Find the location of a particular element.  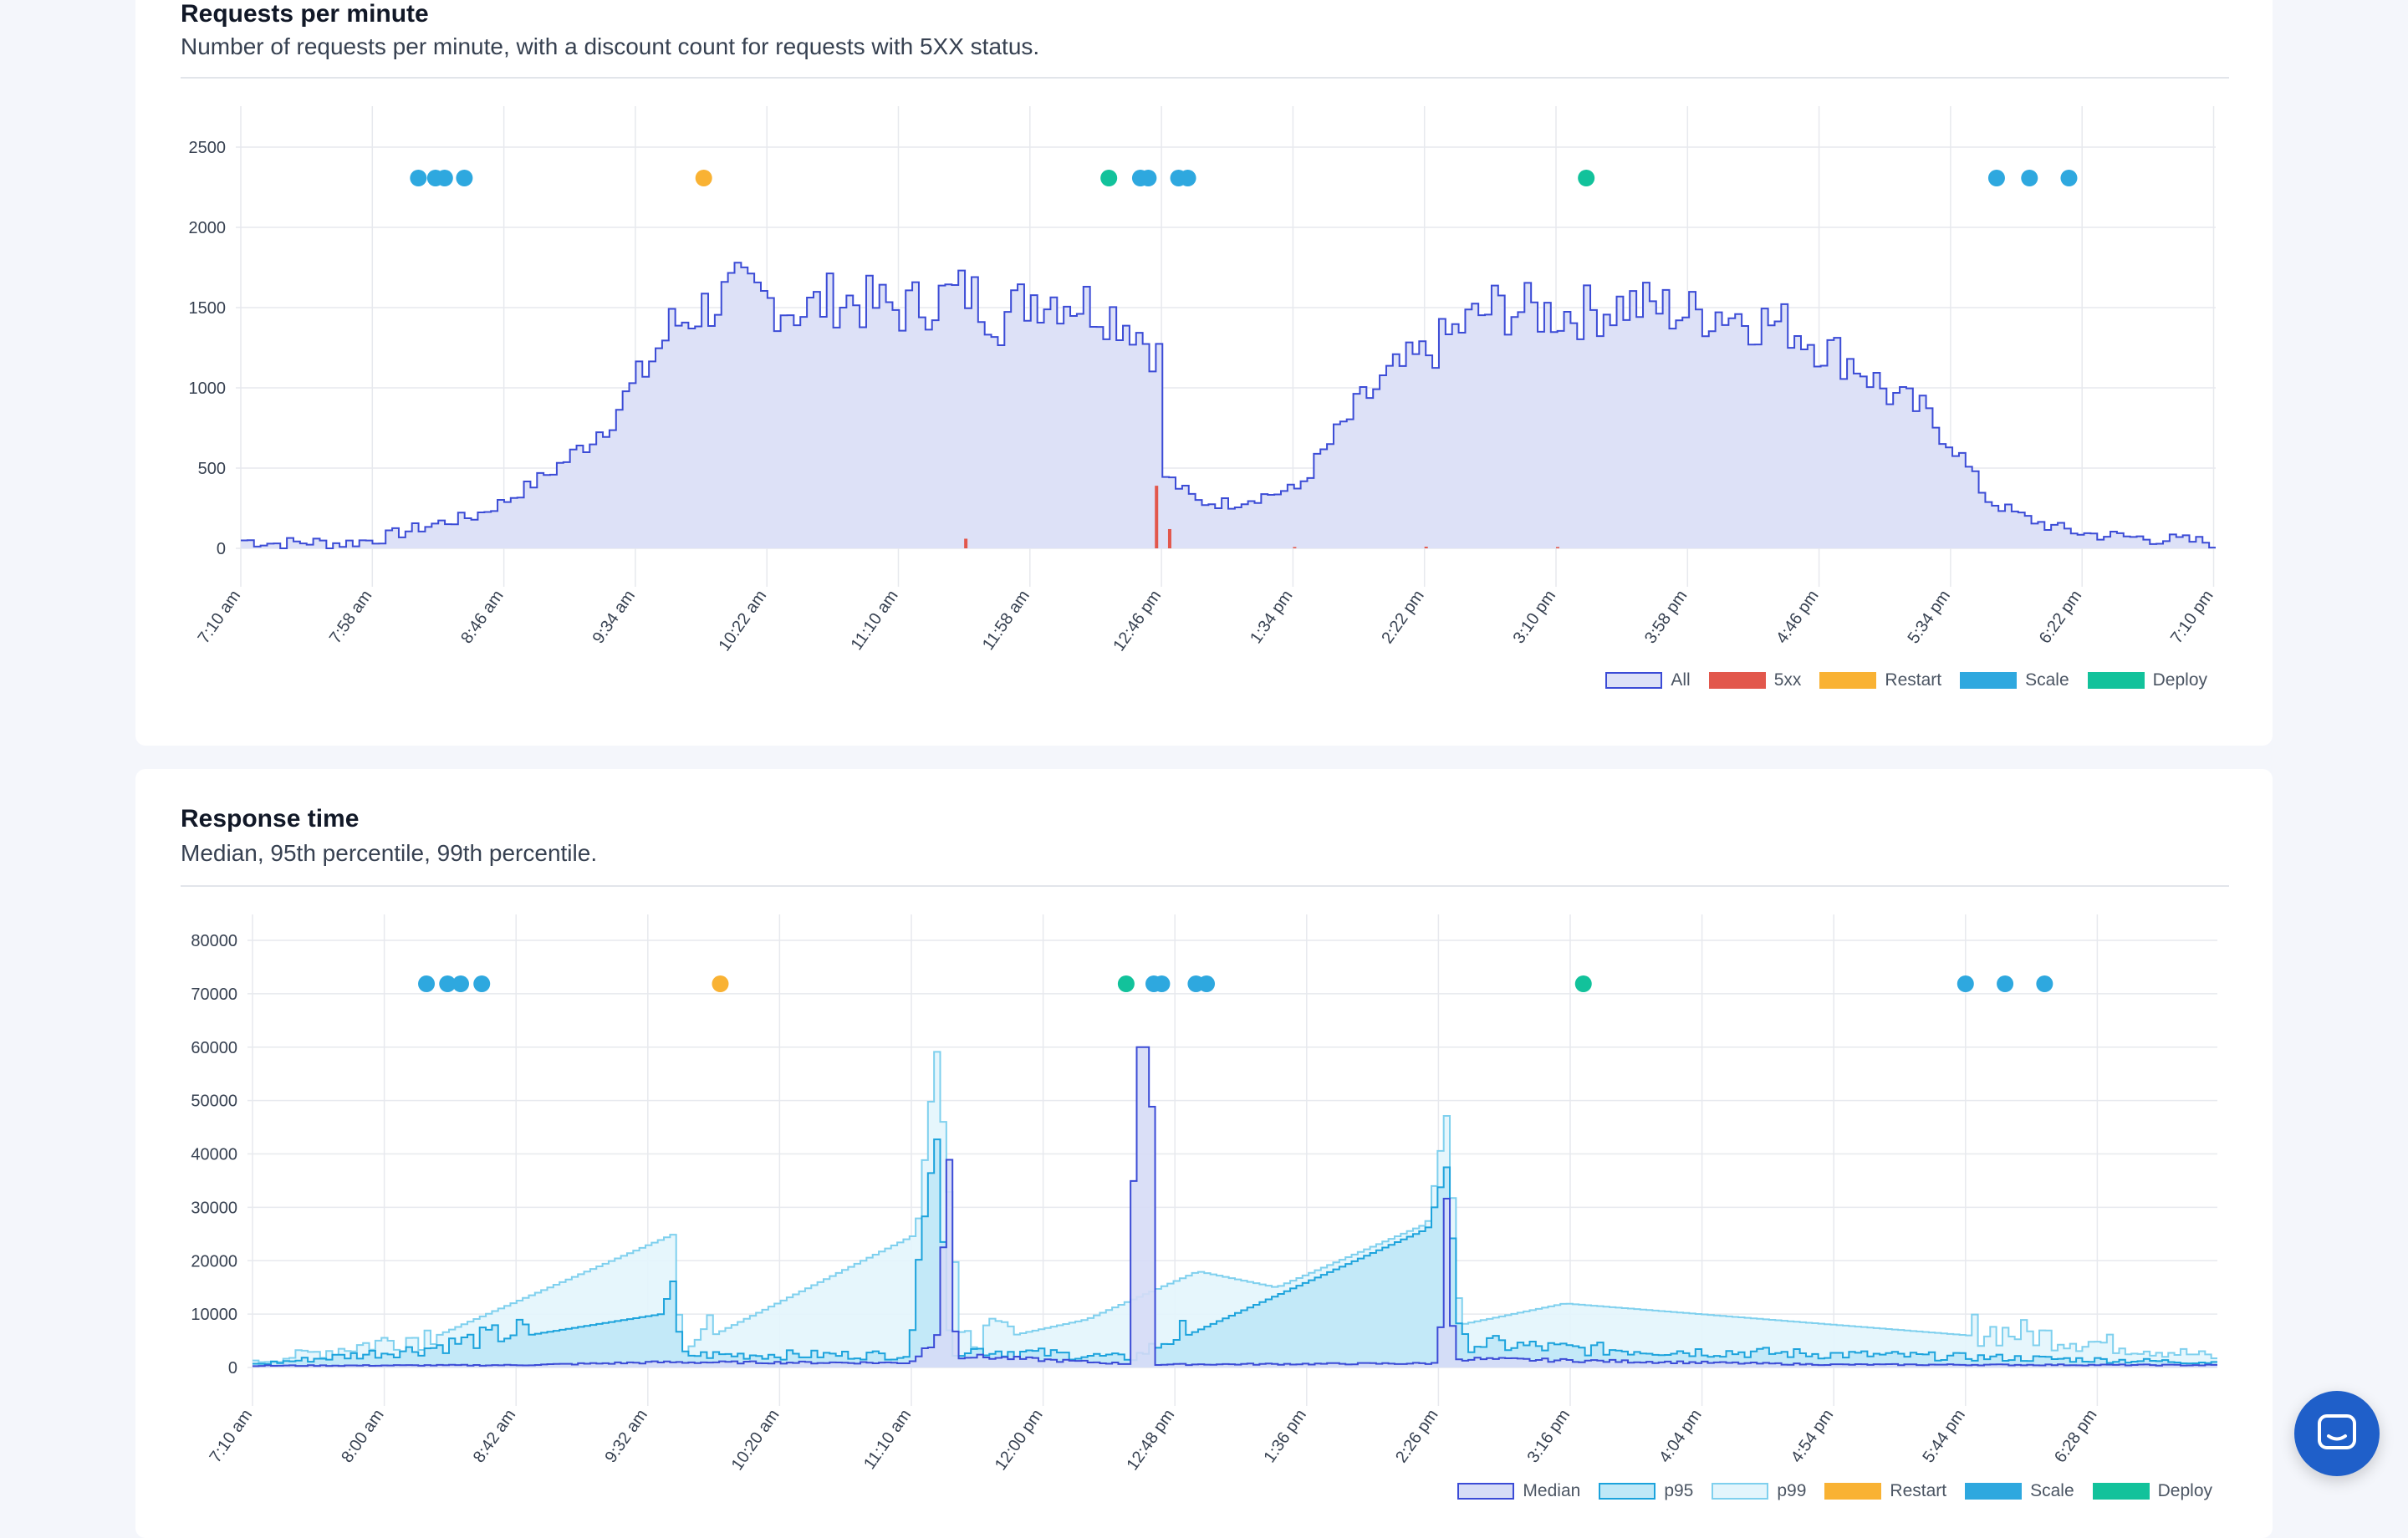

x-tick-label: 4:04 pm is located at coordinates (1680, 1436).